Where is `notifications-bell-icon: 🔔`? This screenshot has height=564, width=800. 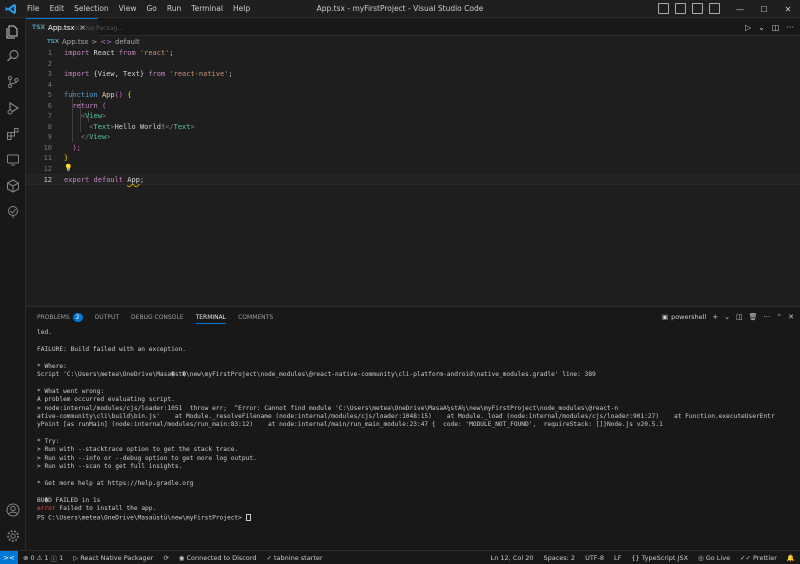
notifications-bell-icon: 🔔 is located at coordinates (791, 558).